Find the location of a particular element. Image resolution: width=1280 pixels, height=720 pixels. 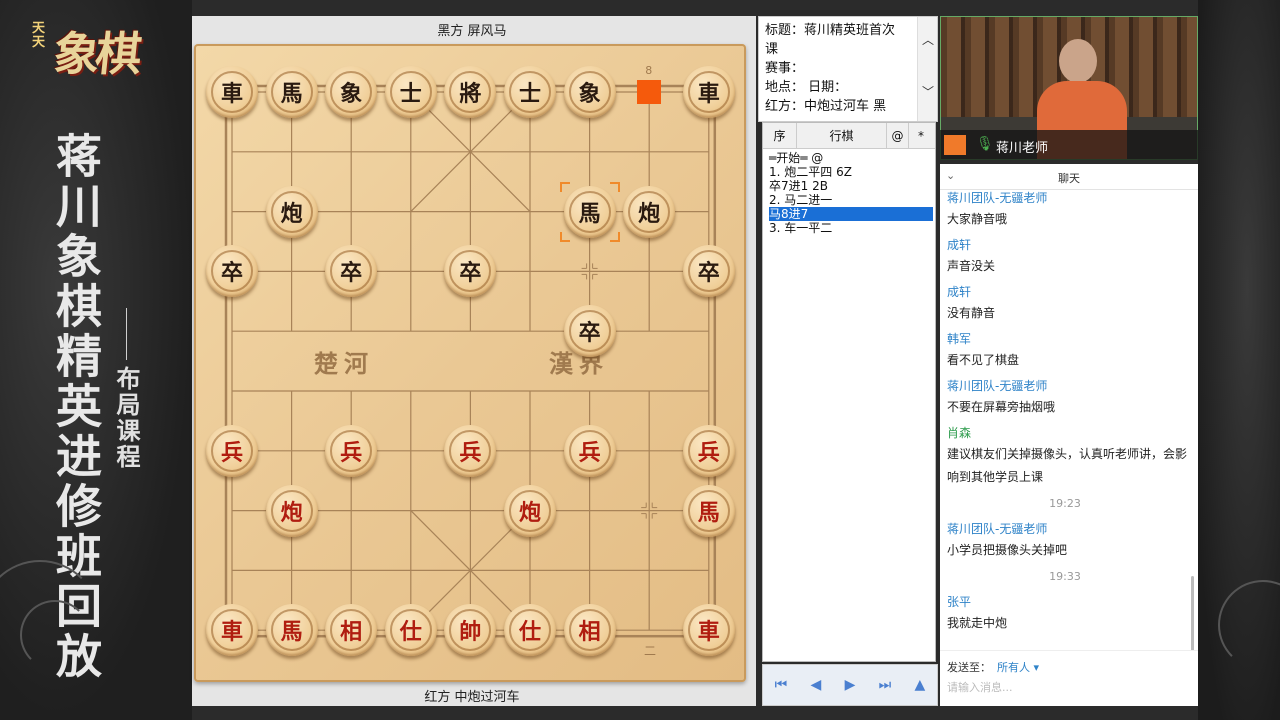

send-to-label: 发送至： is located at coordinates (969, 667).